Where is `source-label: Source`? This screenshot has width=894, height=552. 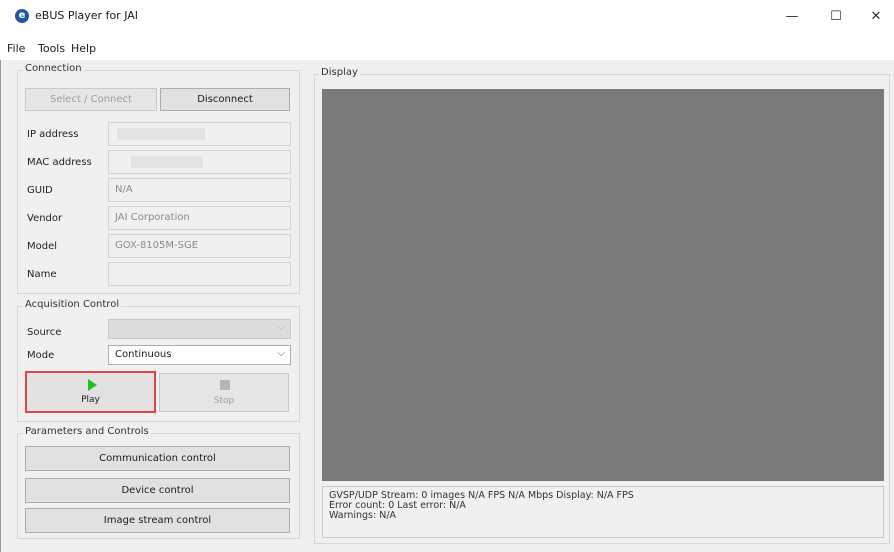
source-label: Source is located at coordinates (44, 332).